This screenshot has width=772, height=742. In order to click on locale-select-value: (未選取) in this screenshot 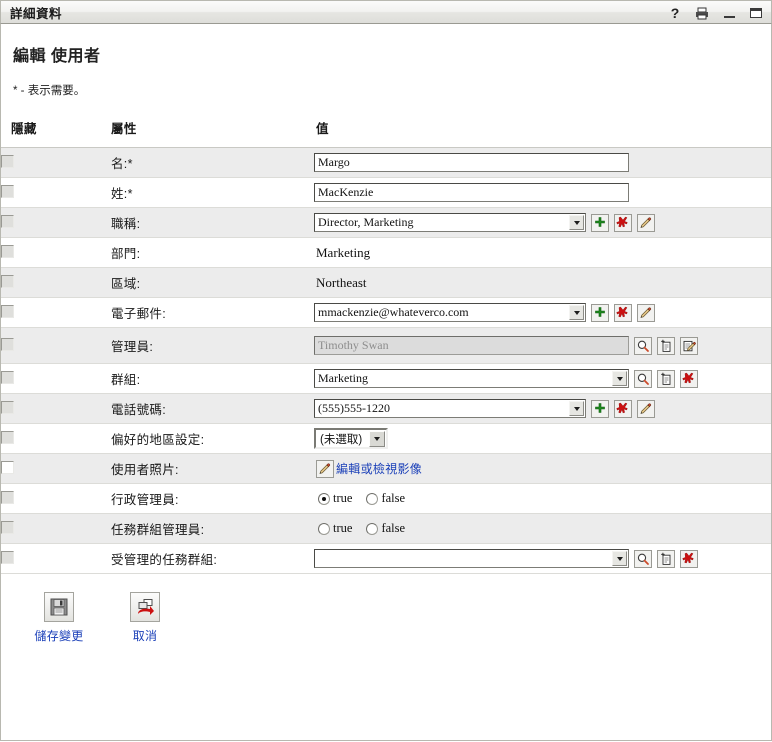, I will do `click(341, 439)`.